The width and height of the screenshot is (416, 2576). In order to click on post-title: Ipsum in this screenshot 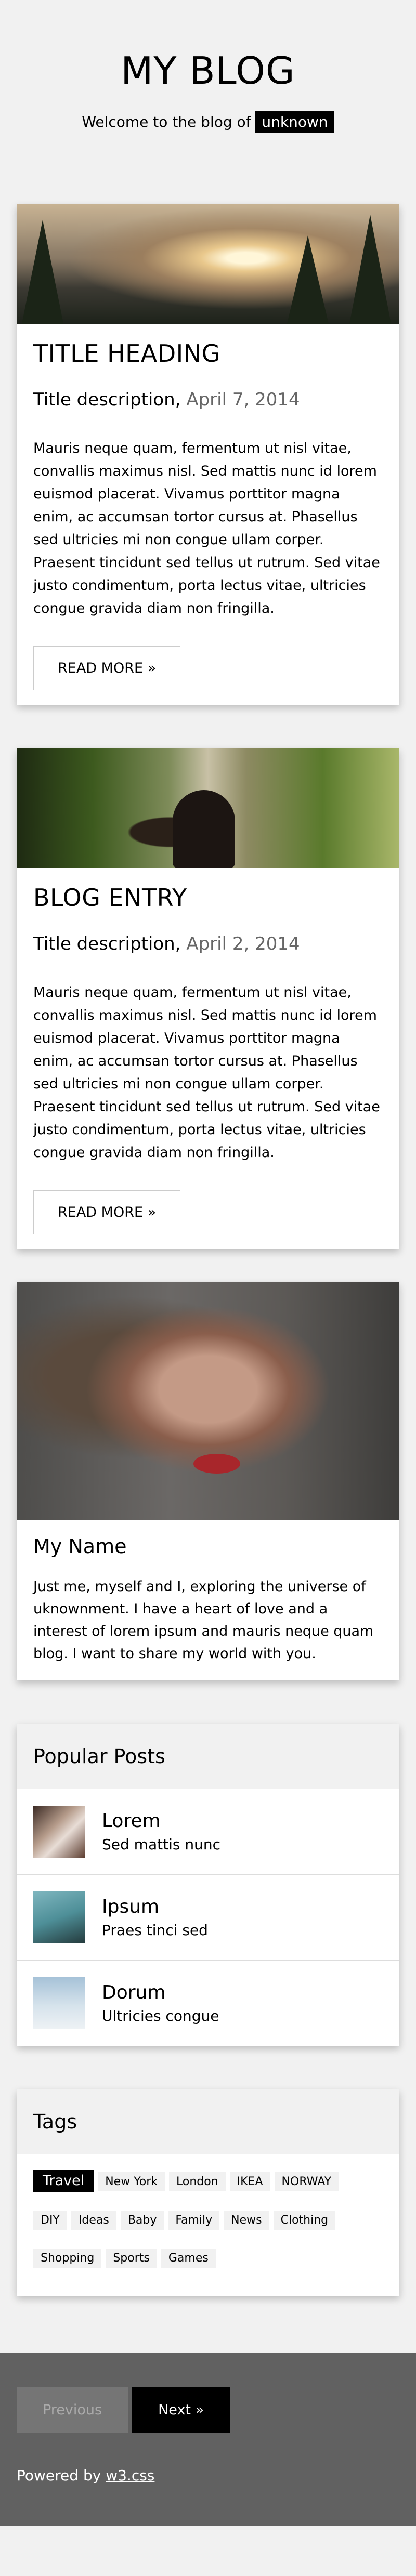, I will do `click(131, 1906)`.